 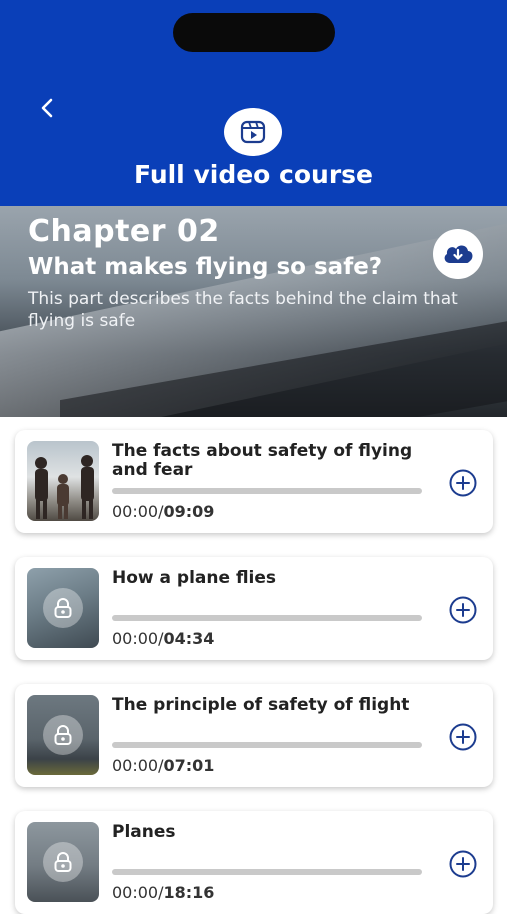 I want to click on video-time: 00:00/09:09, so click(x=163, y=511).